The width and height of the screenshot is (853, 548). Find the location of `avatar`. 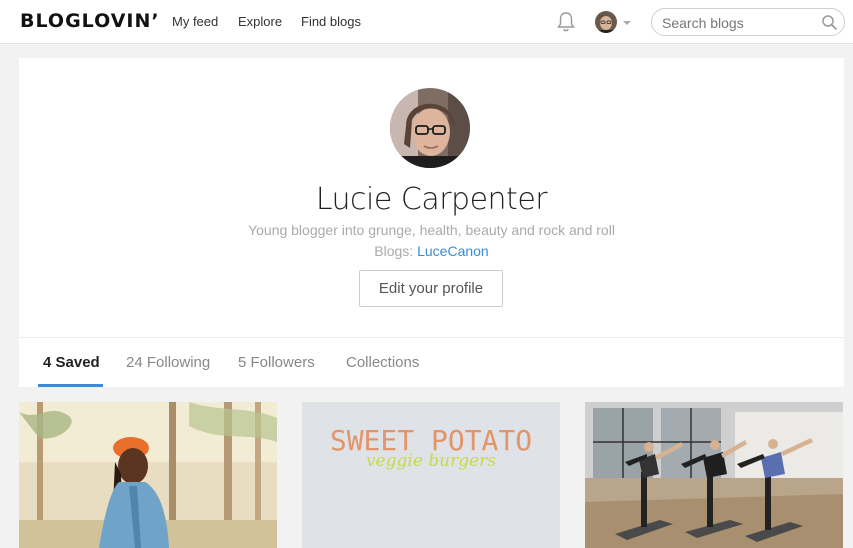

avatar is located at coordinates (606, 22).